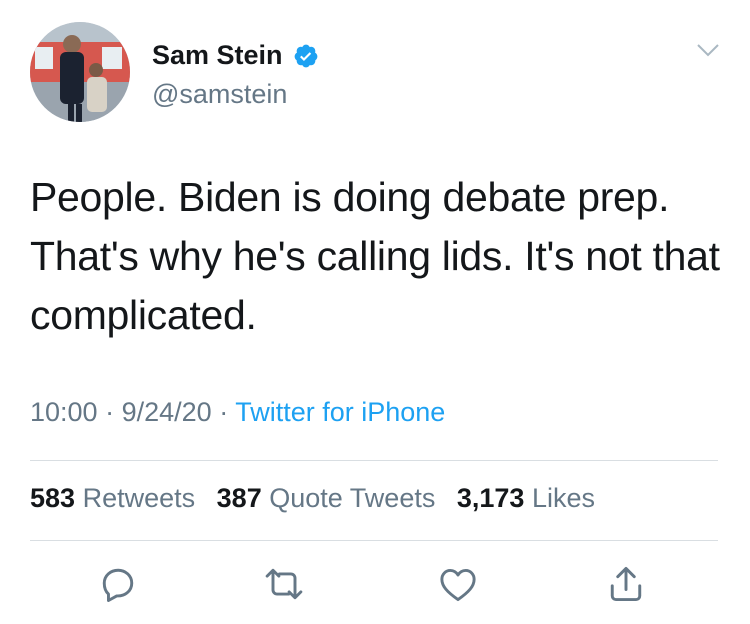 The width and height of the screenshot is (750, 624). Describe the element at coordinates (235, 94) in the screenshot. I see `user-handle: @samstein` at that location.